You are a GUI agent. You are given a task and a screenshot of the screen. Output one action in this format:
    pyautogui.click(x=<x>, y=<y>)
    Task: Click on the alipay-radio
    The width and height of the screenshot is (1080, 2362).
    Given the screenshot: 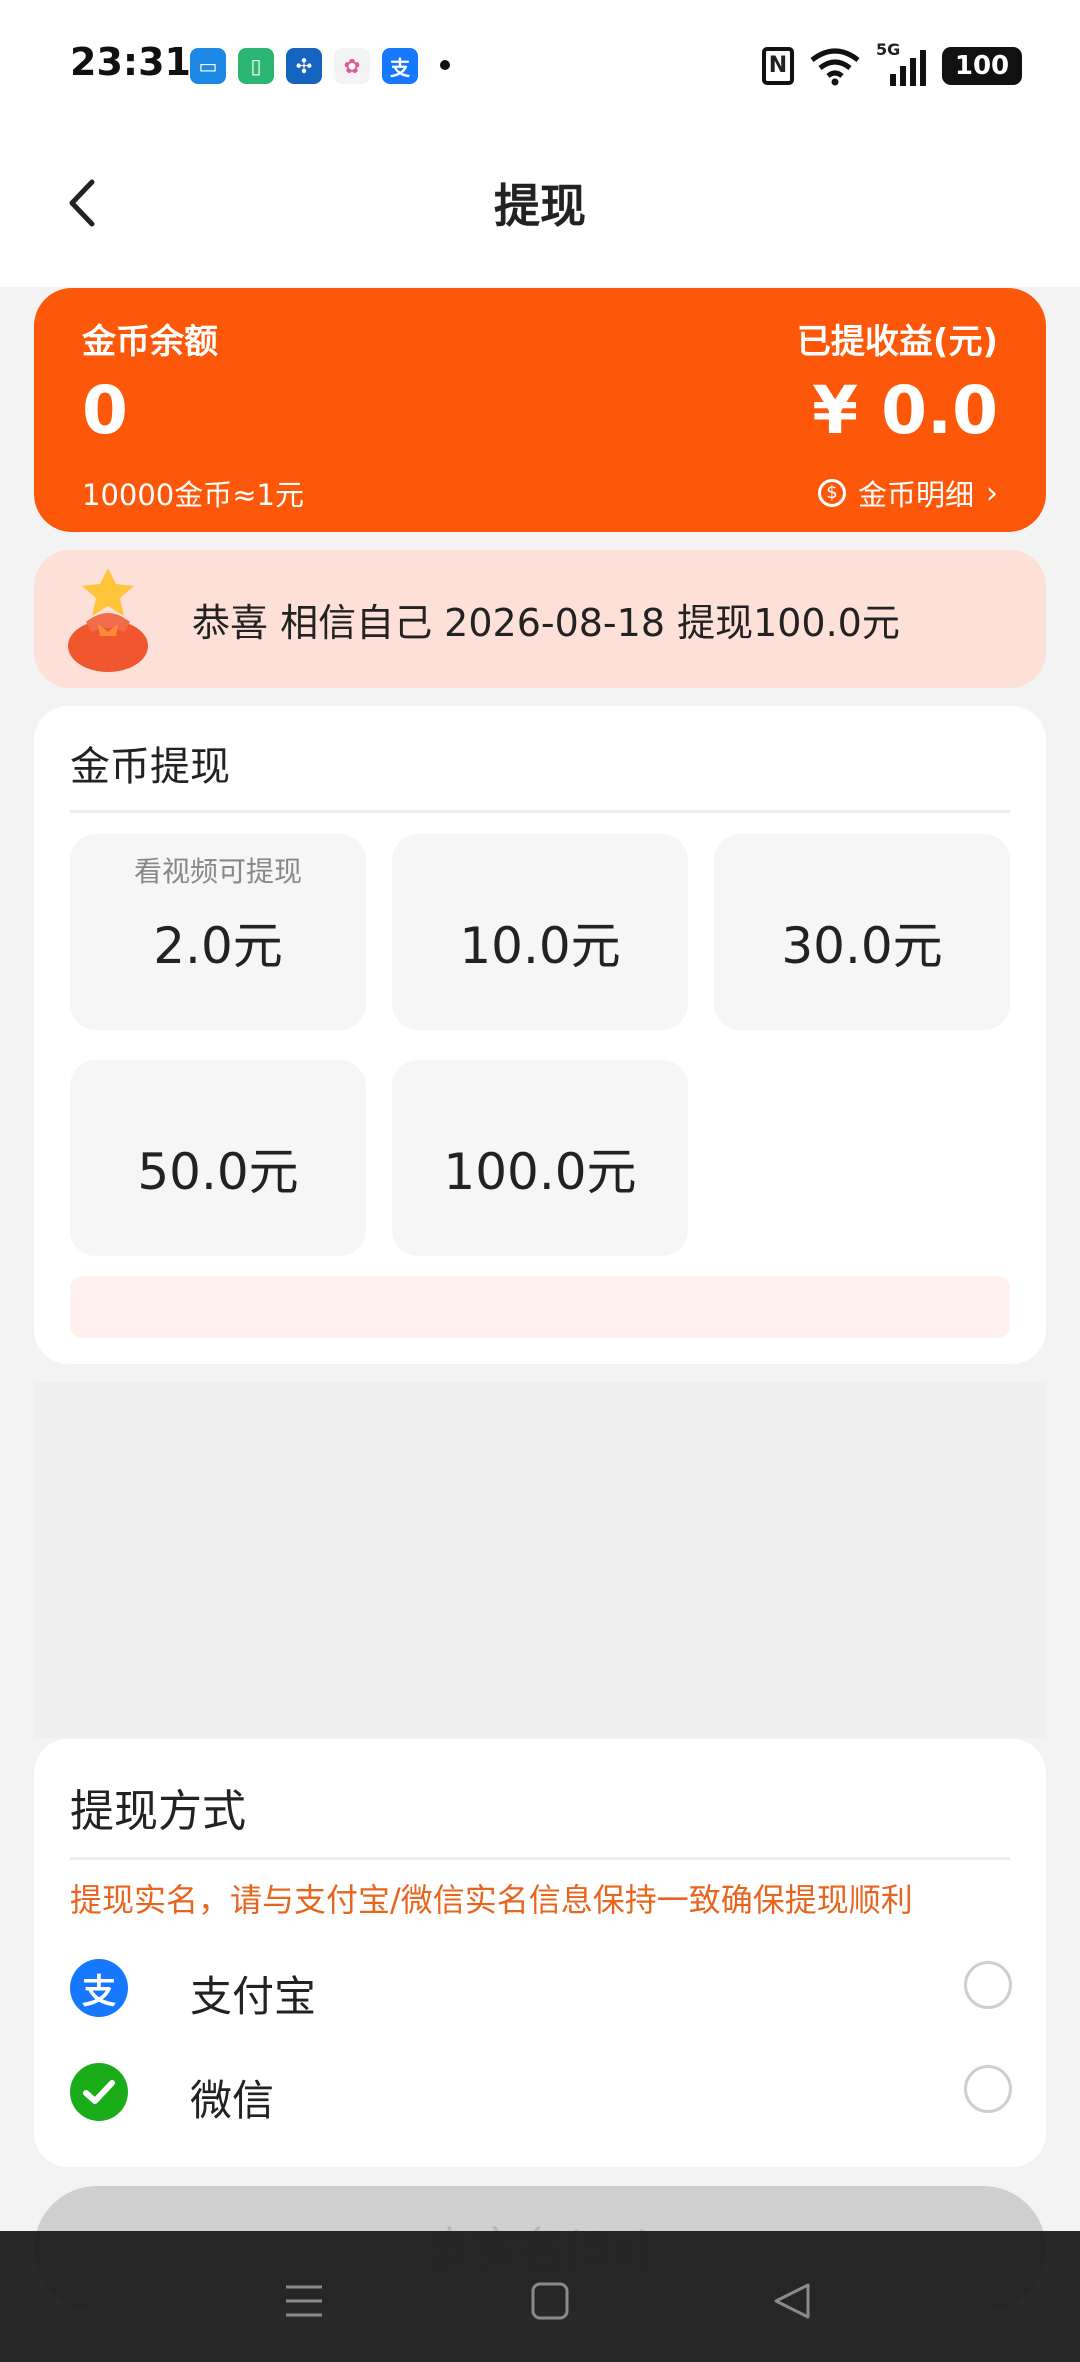 What is the action you would take?
    pyautogui.click(x=988, y=1985)
    